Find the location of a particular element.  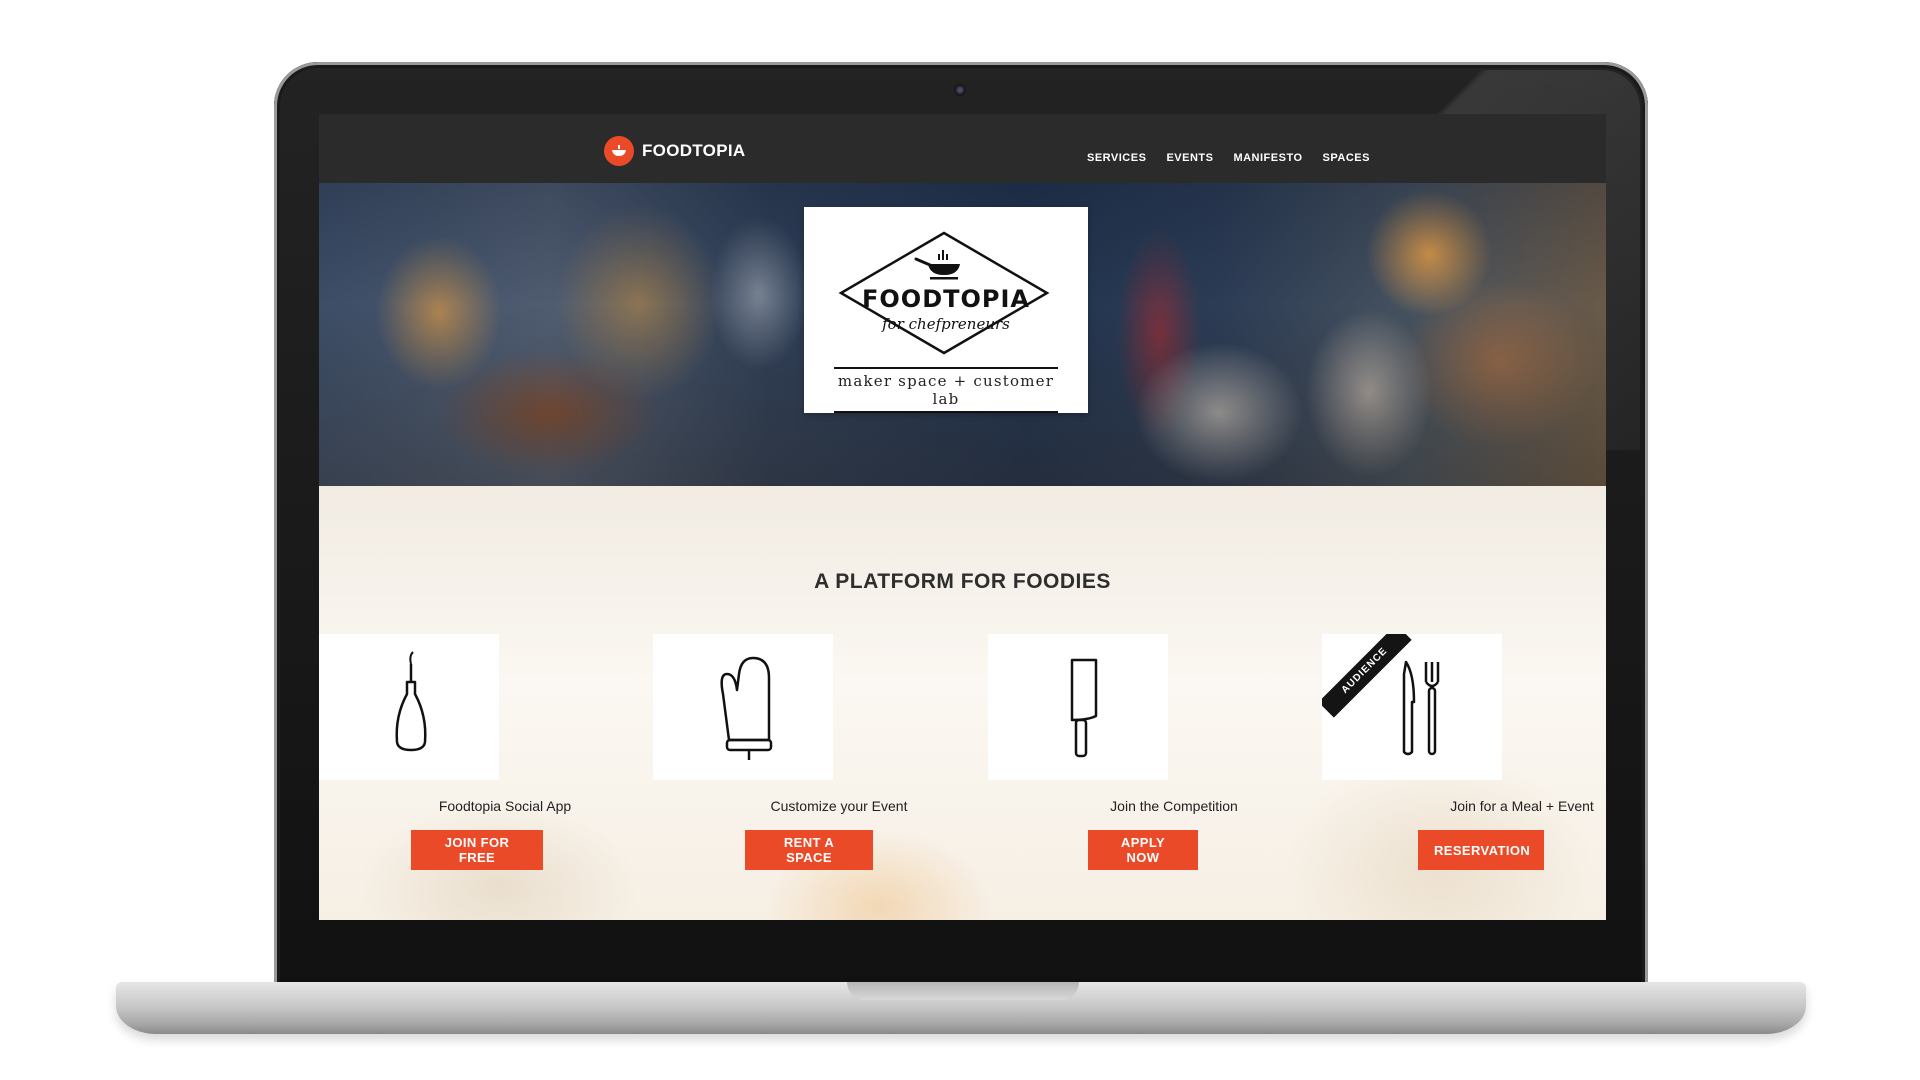

cleaver-icon is located at coordinates (1084, 708).